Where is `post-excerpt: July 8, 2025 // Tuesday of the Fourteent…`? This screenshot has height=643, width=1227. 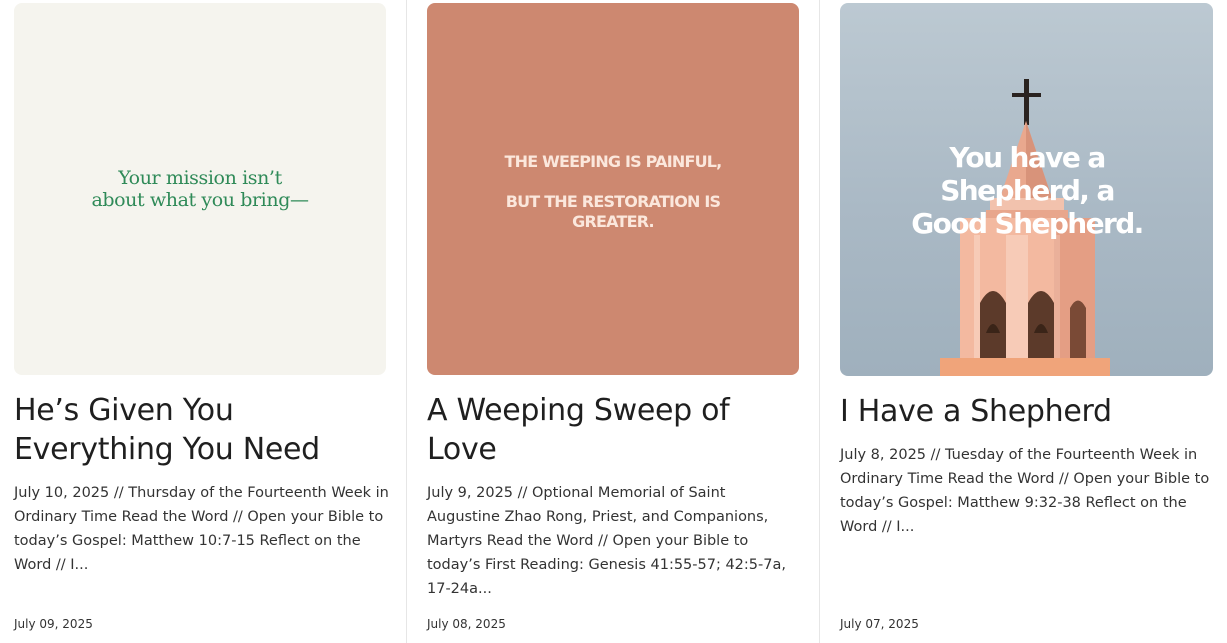 post-excerpt: July 8, 2025 // Tuesday of the Fourteent… is located at coordinates (1025, 491).